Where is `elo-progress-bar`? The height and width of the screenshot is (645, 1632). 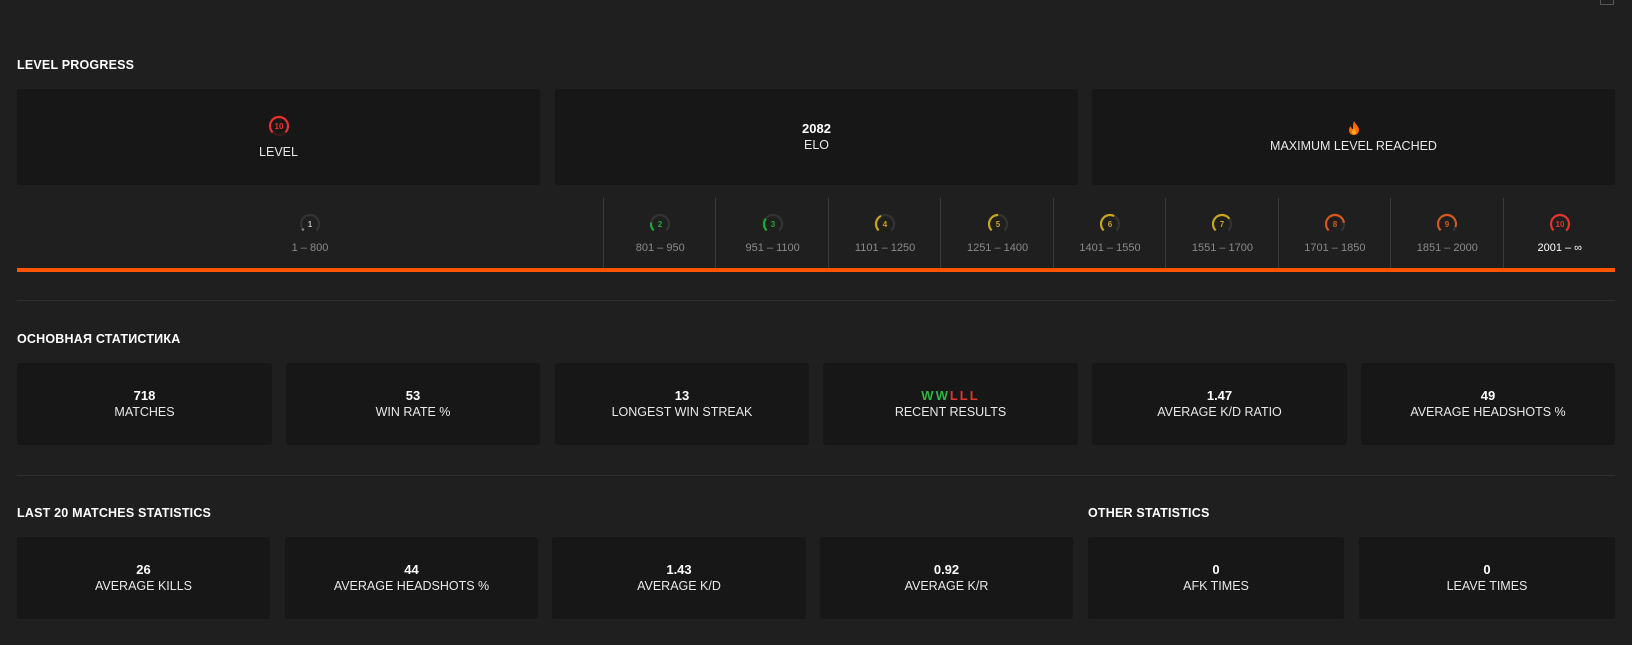 elo-progress-bar is located at coordinates (816, 270).